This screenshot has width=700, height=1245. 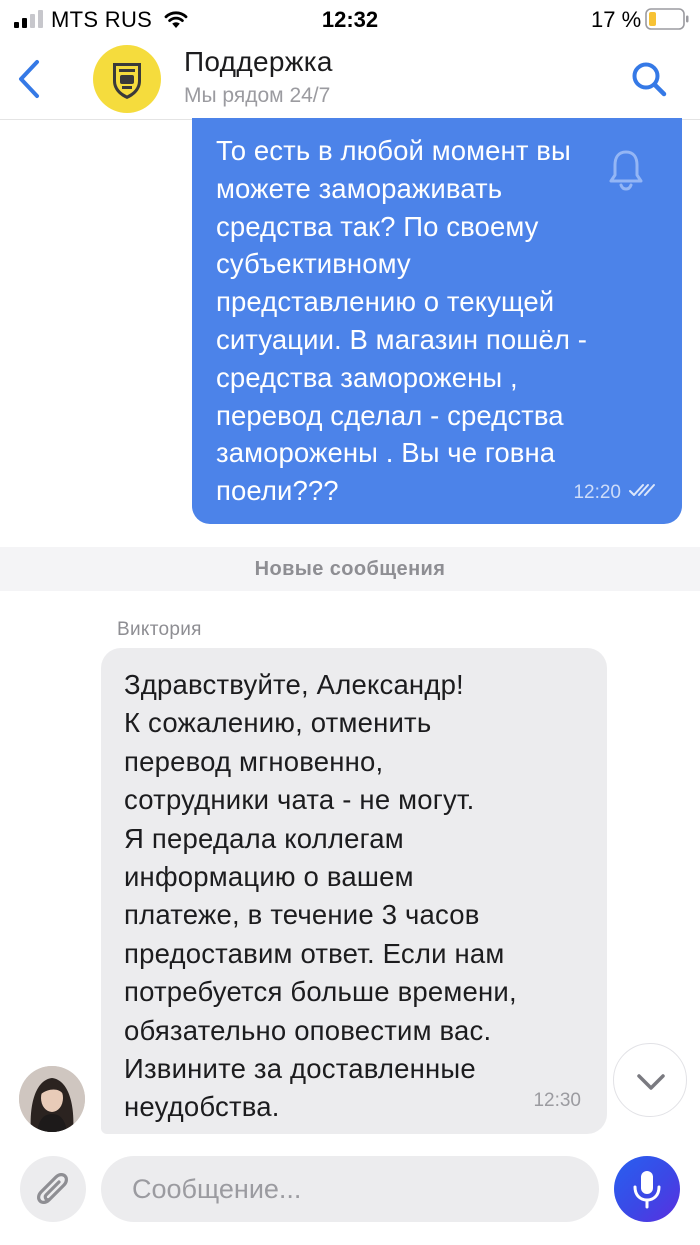 I want to click on incoming-message-time: 12:30, so click(x=557, y=1100).